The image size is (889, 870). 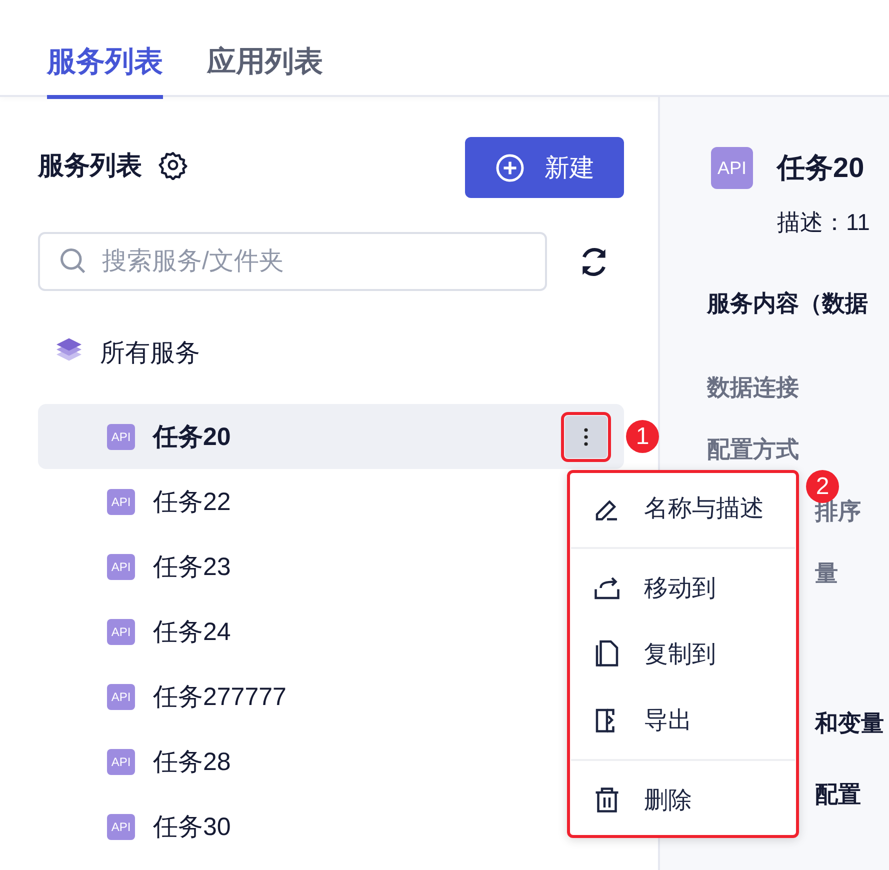 I want to click on new-button: 新建, so click(x=544, y=167).